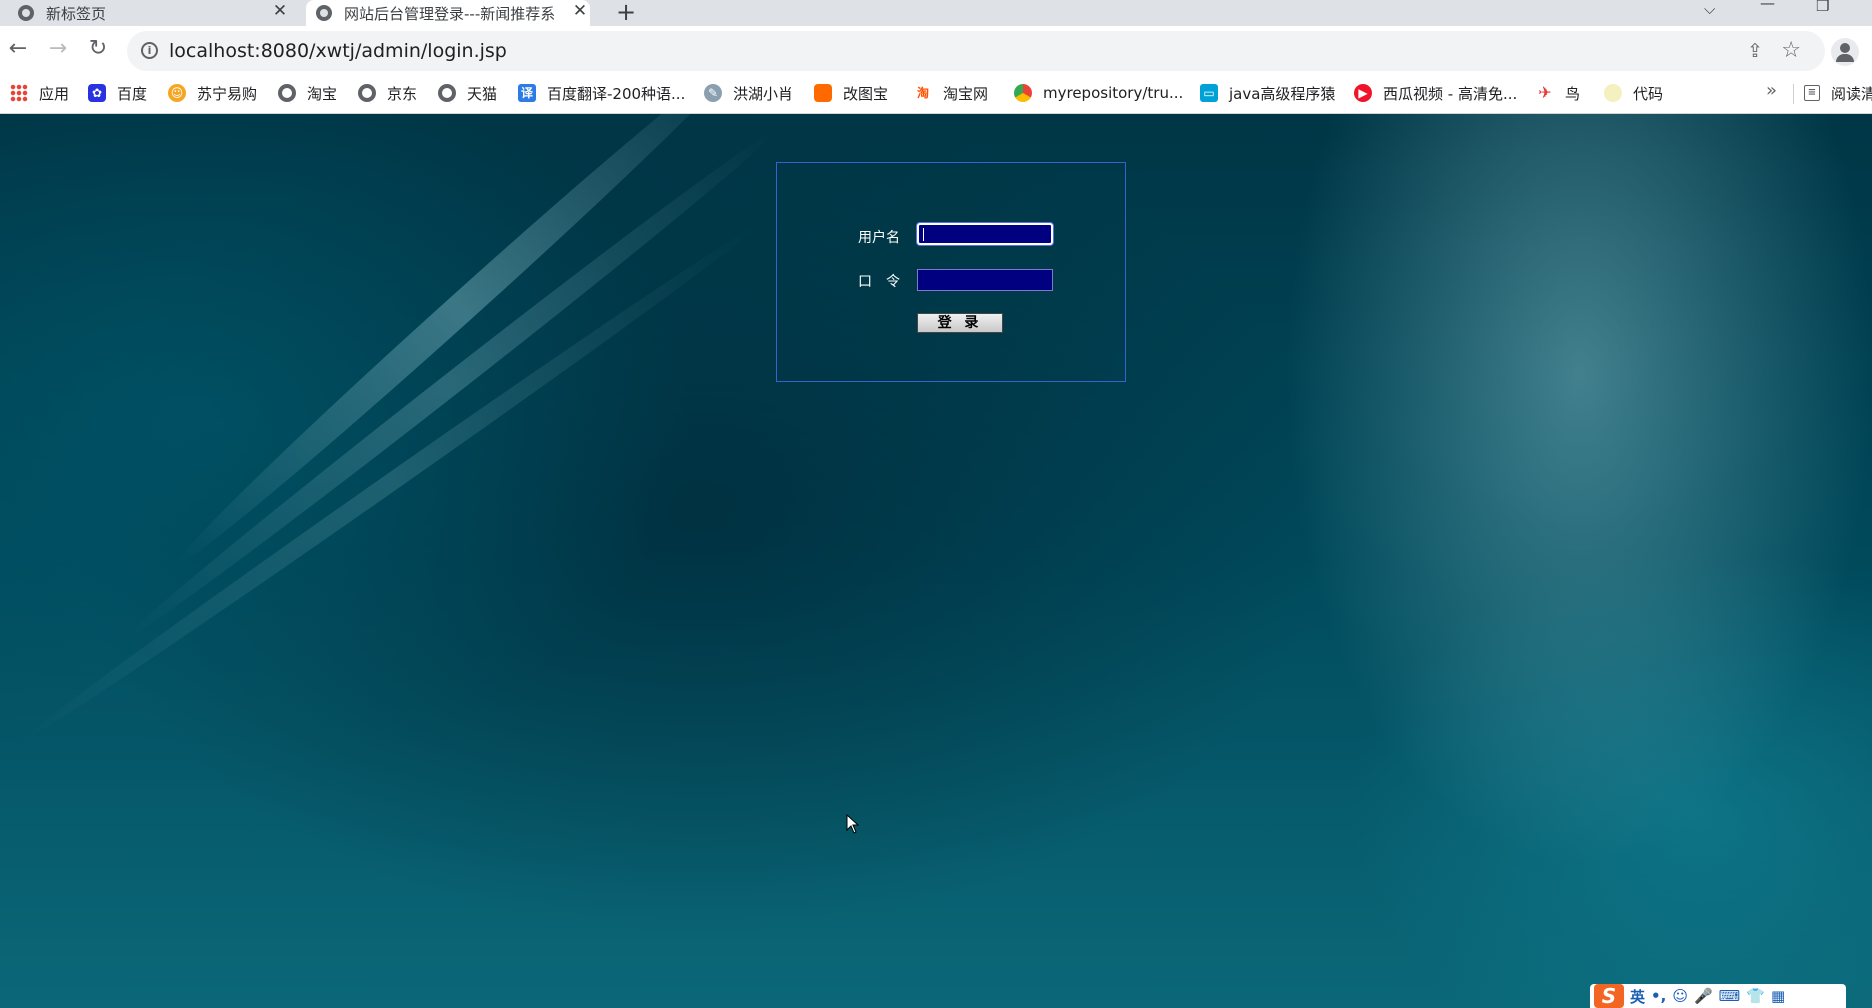 The image size is (1872, 1008). Describe the element at coordinates (97, 93) in the screenshot. I see `baidu-paw-icon: ✿` at that location.